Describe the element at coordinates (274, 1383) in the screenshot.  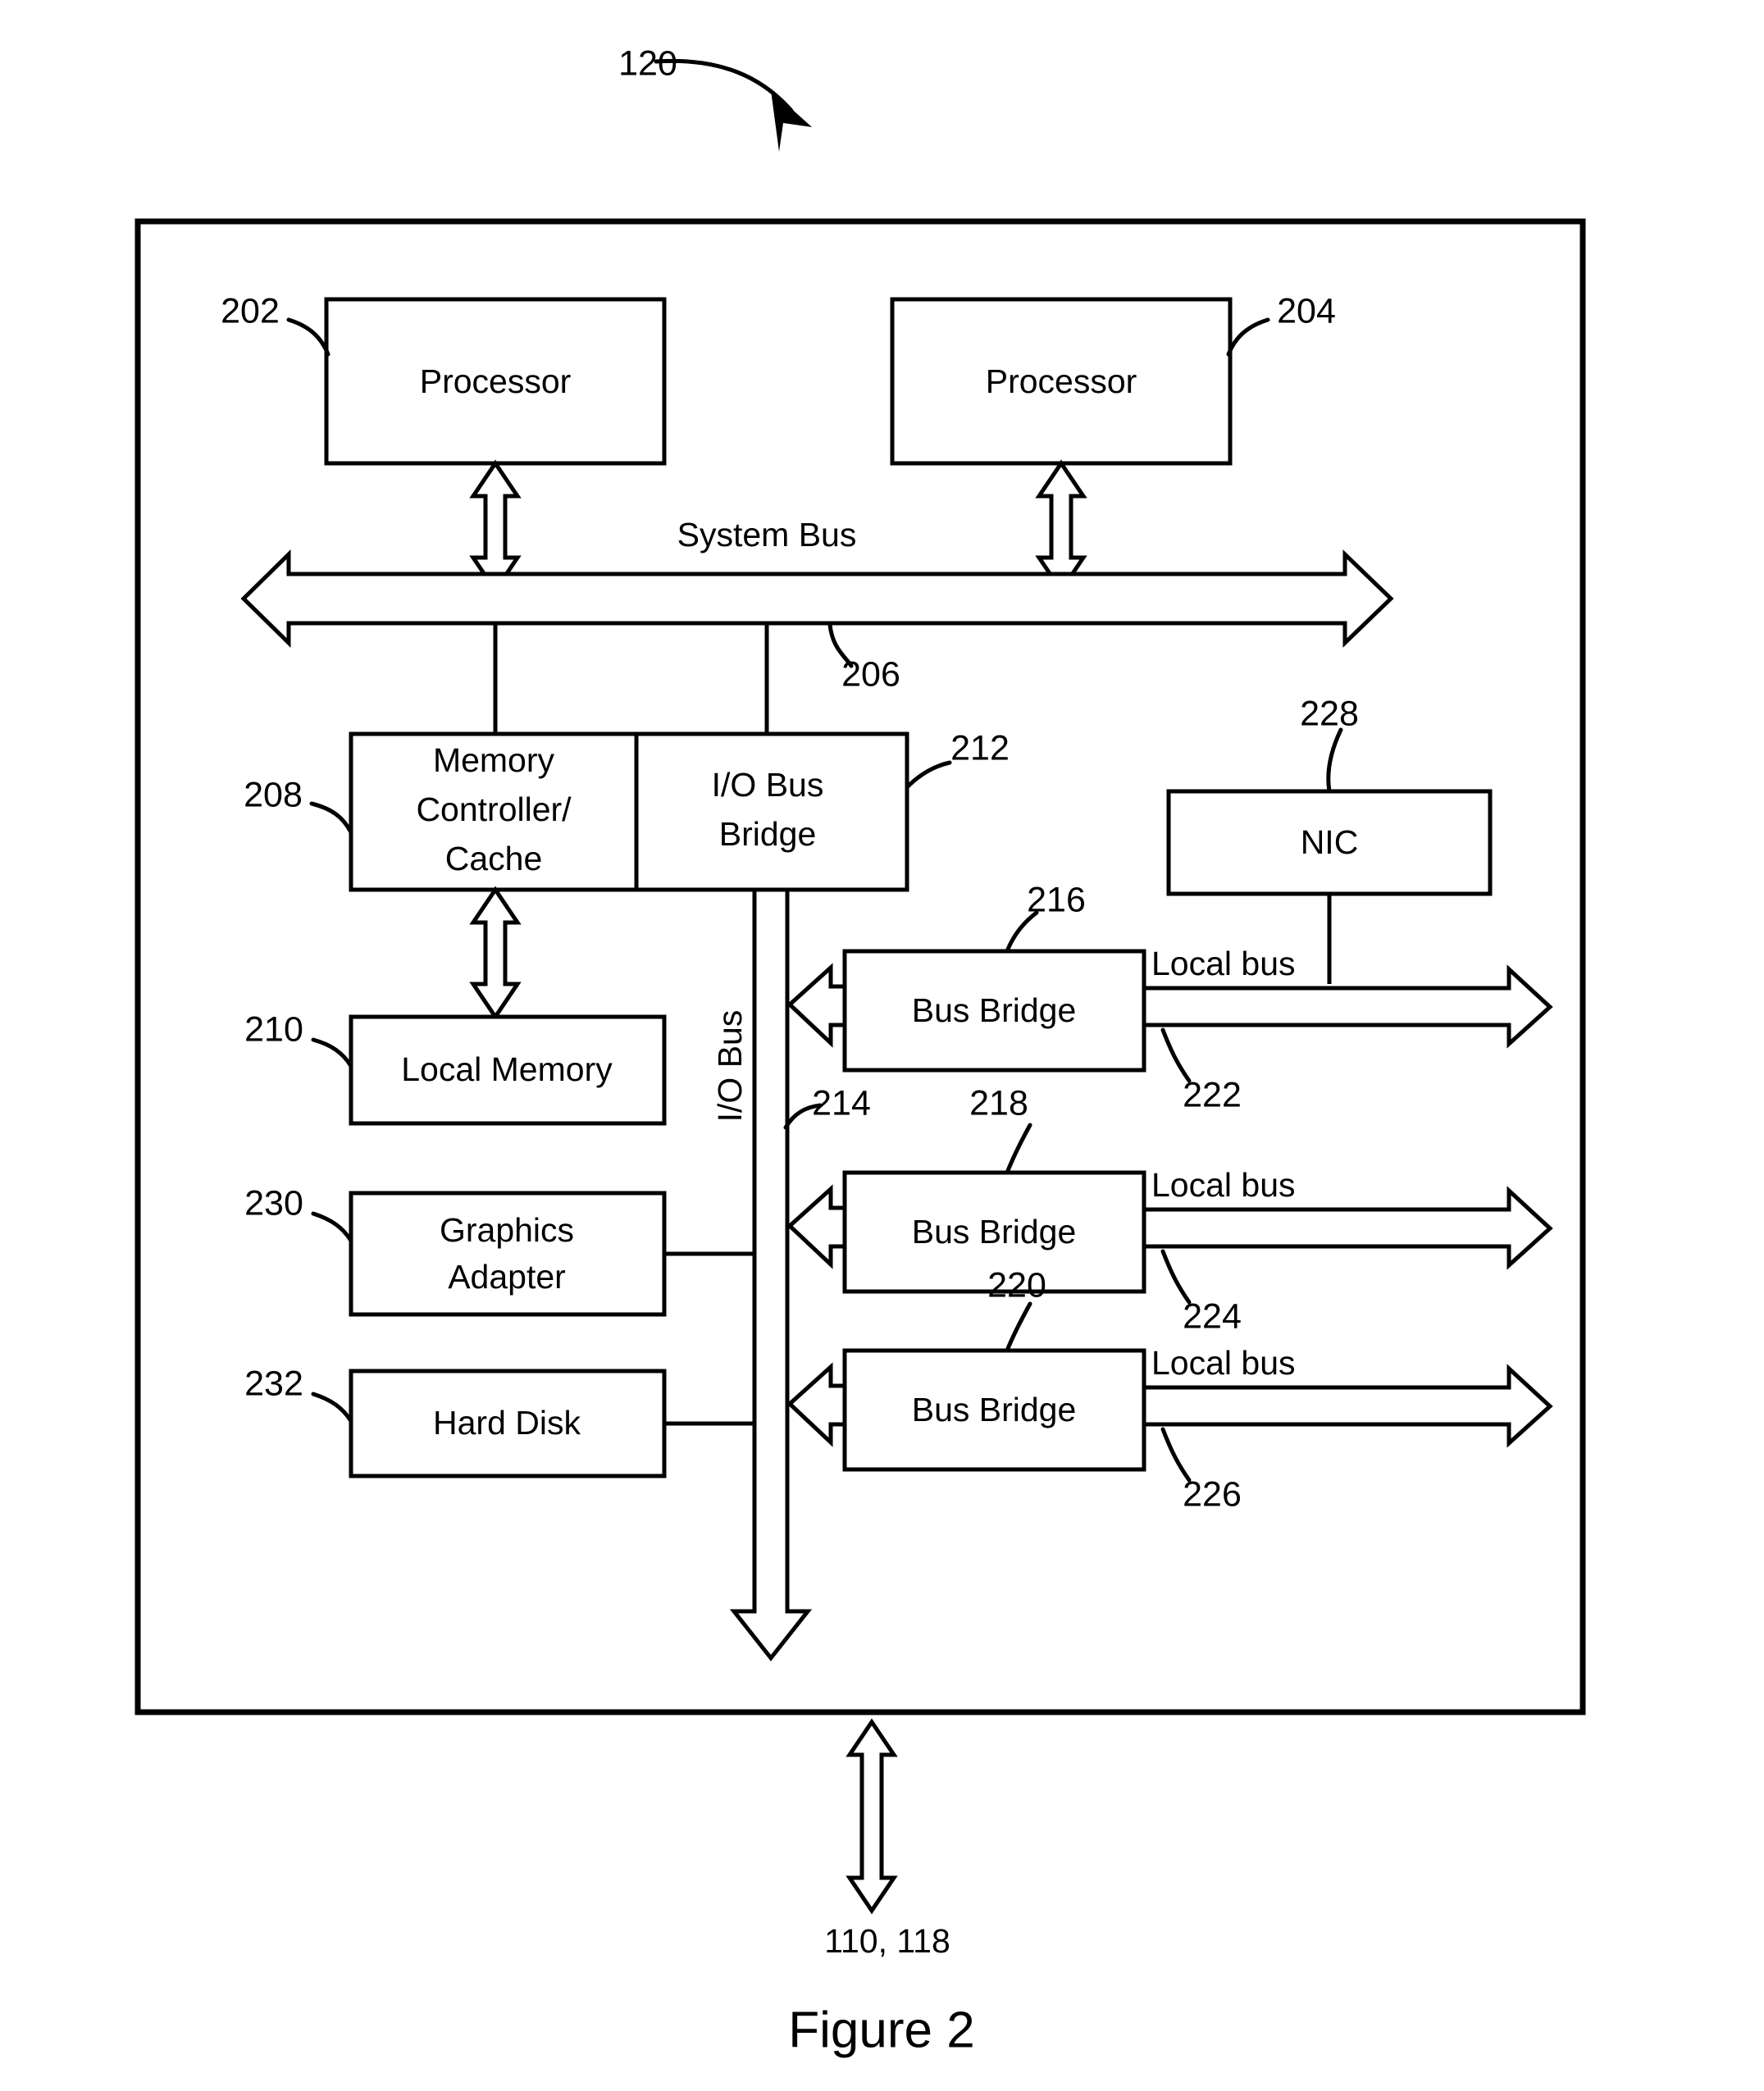
I see `hard-disk-ref: 232` at that location.